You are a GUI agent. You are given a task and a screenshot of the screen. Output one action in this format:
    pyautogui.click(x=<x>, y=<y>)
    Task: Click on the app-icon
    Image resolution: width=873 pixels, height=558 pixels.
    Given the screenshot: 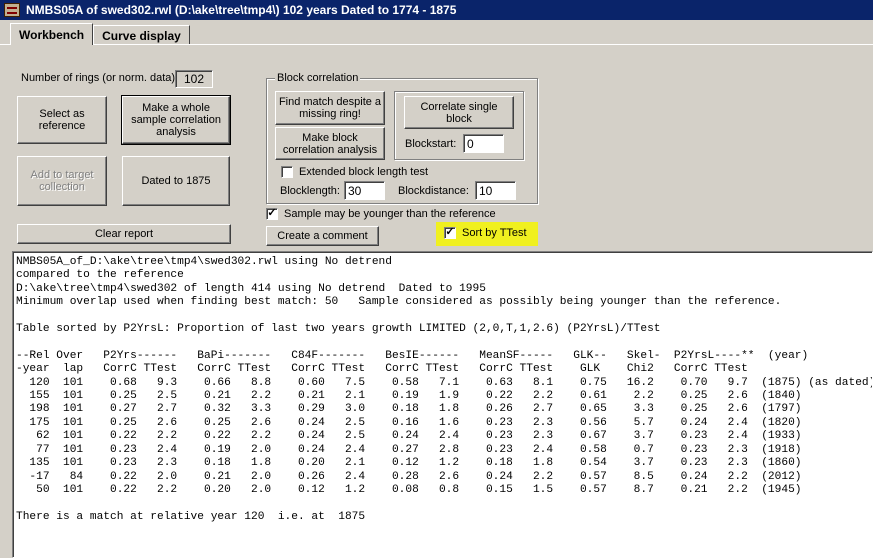 What is the action you would take?
    pyautogui.click(x=12, y=10)
    